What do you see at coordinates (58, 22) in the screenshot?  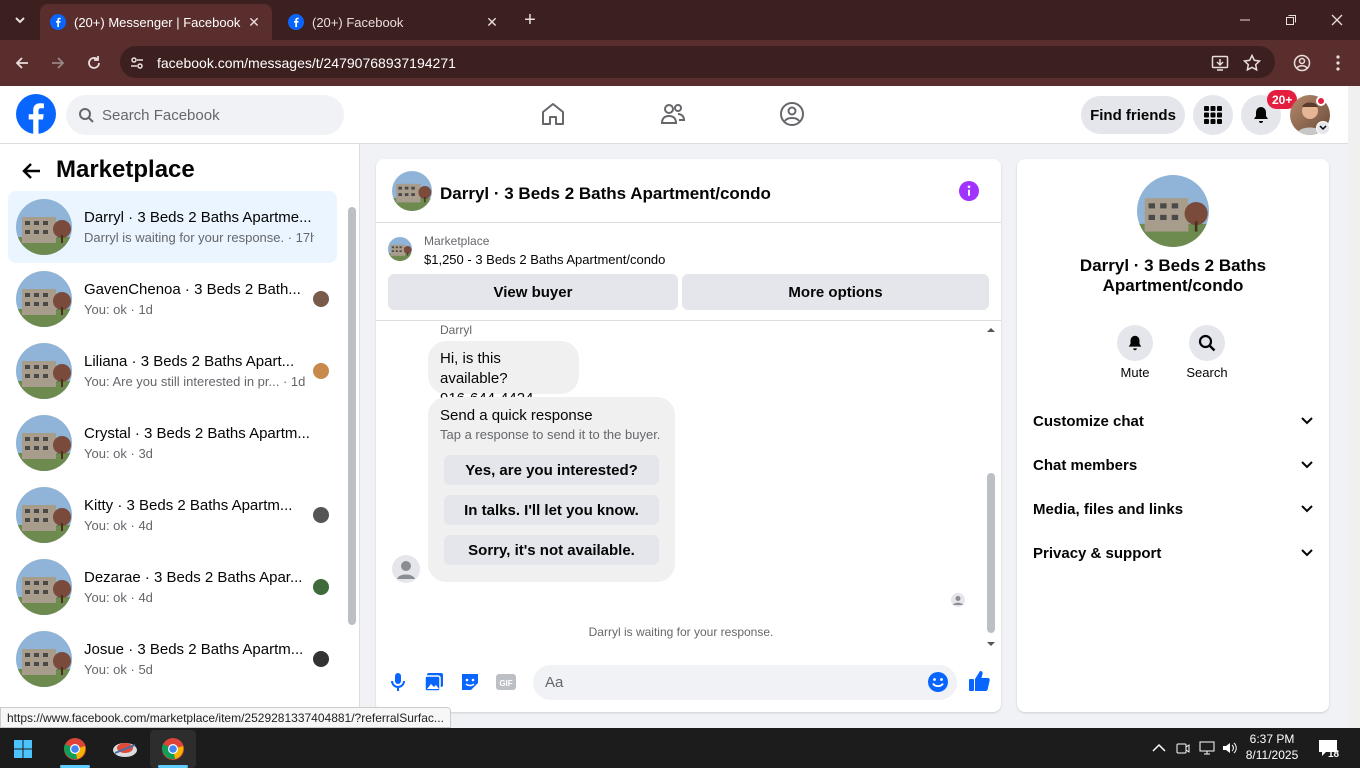 I see `facebook-favicon-icon` at bounding box center [58, 22].